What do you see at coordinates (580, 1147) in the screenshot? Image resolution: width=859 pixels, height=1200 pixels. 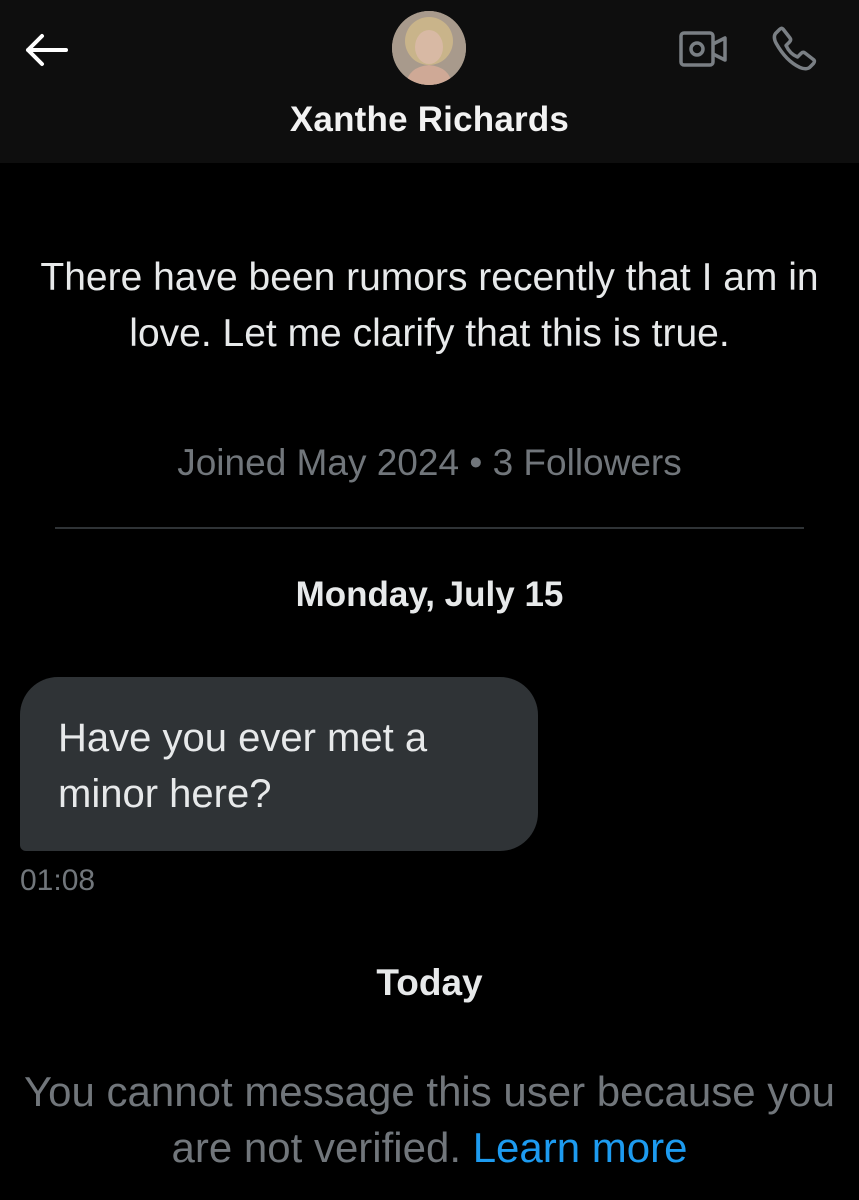 I see `learn-more-link: Learn more` at bounding box center [580, 1147].